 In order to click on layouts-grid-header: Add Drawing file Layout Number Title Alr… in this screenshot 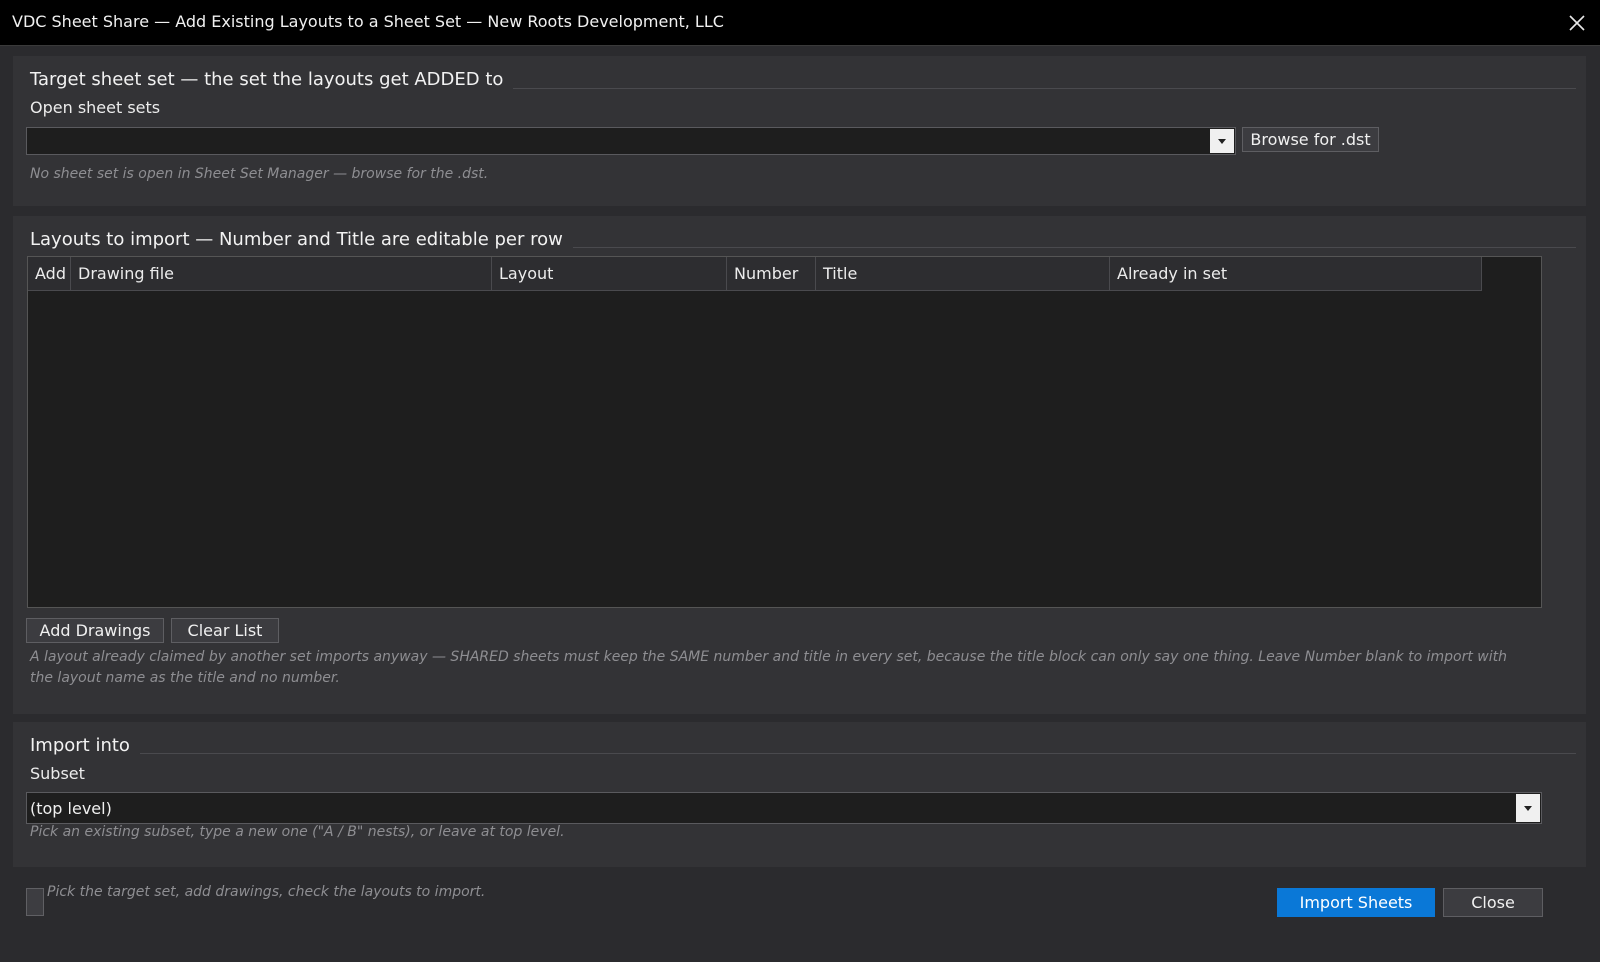, I will do `click(755, 274)`.